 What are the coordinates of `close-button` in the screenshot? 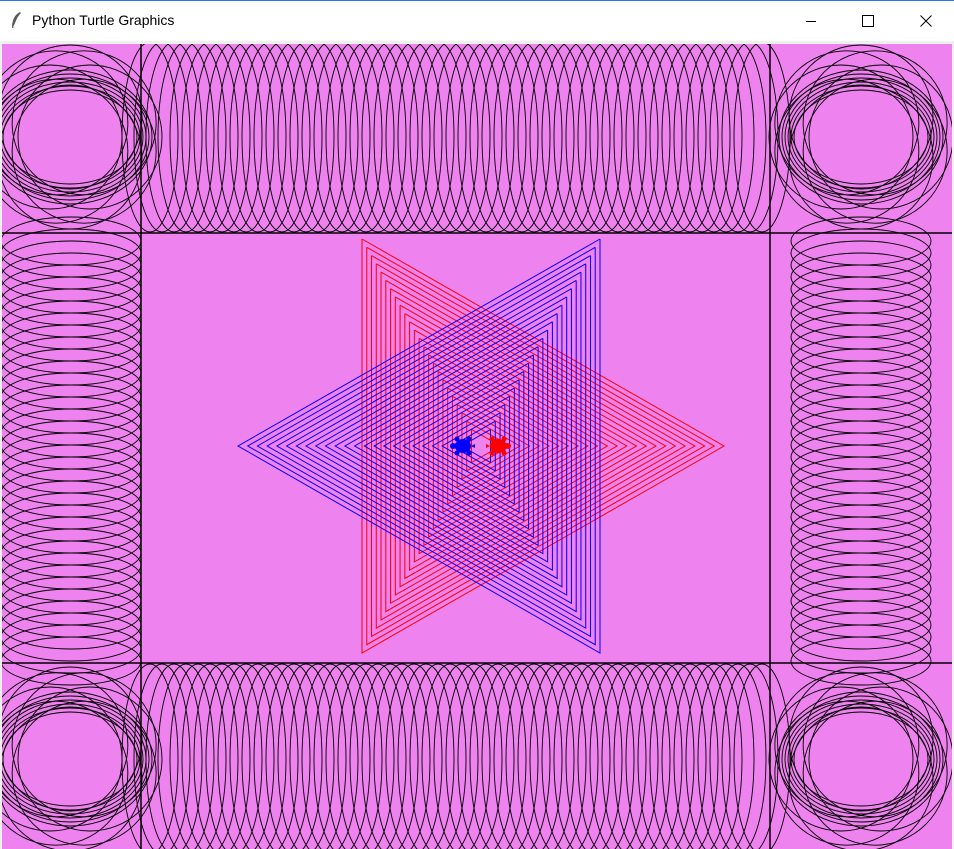 It's located at (926, 21).